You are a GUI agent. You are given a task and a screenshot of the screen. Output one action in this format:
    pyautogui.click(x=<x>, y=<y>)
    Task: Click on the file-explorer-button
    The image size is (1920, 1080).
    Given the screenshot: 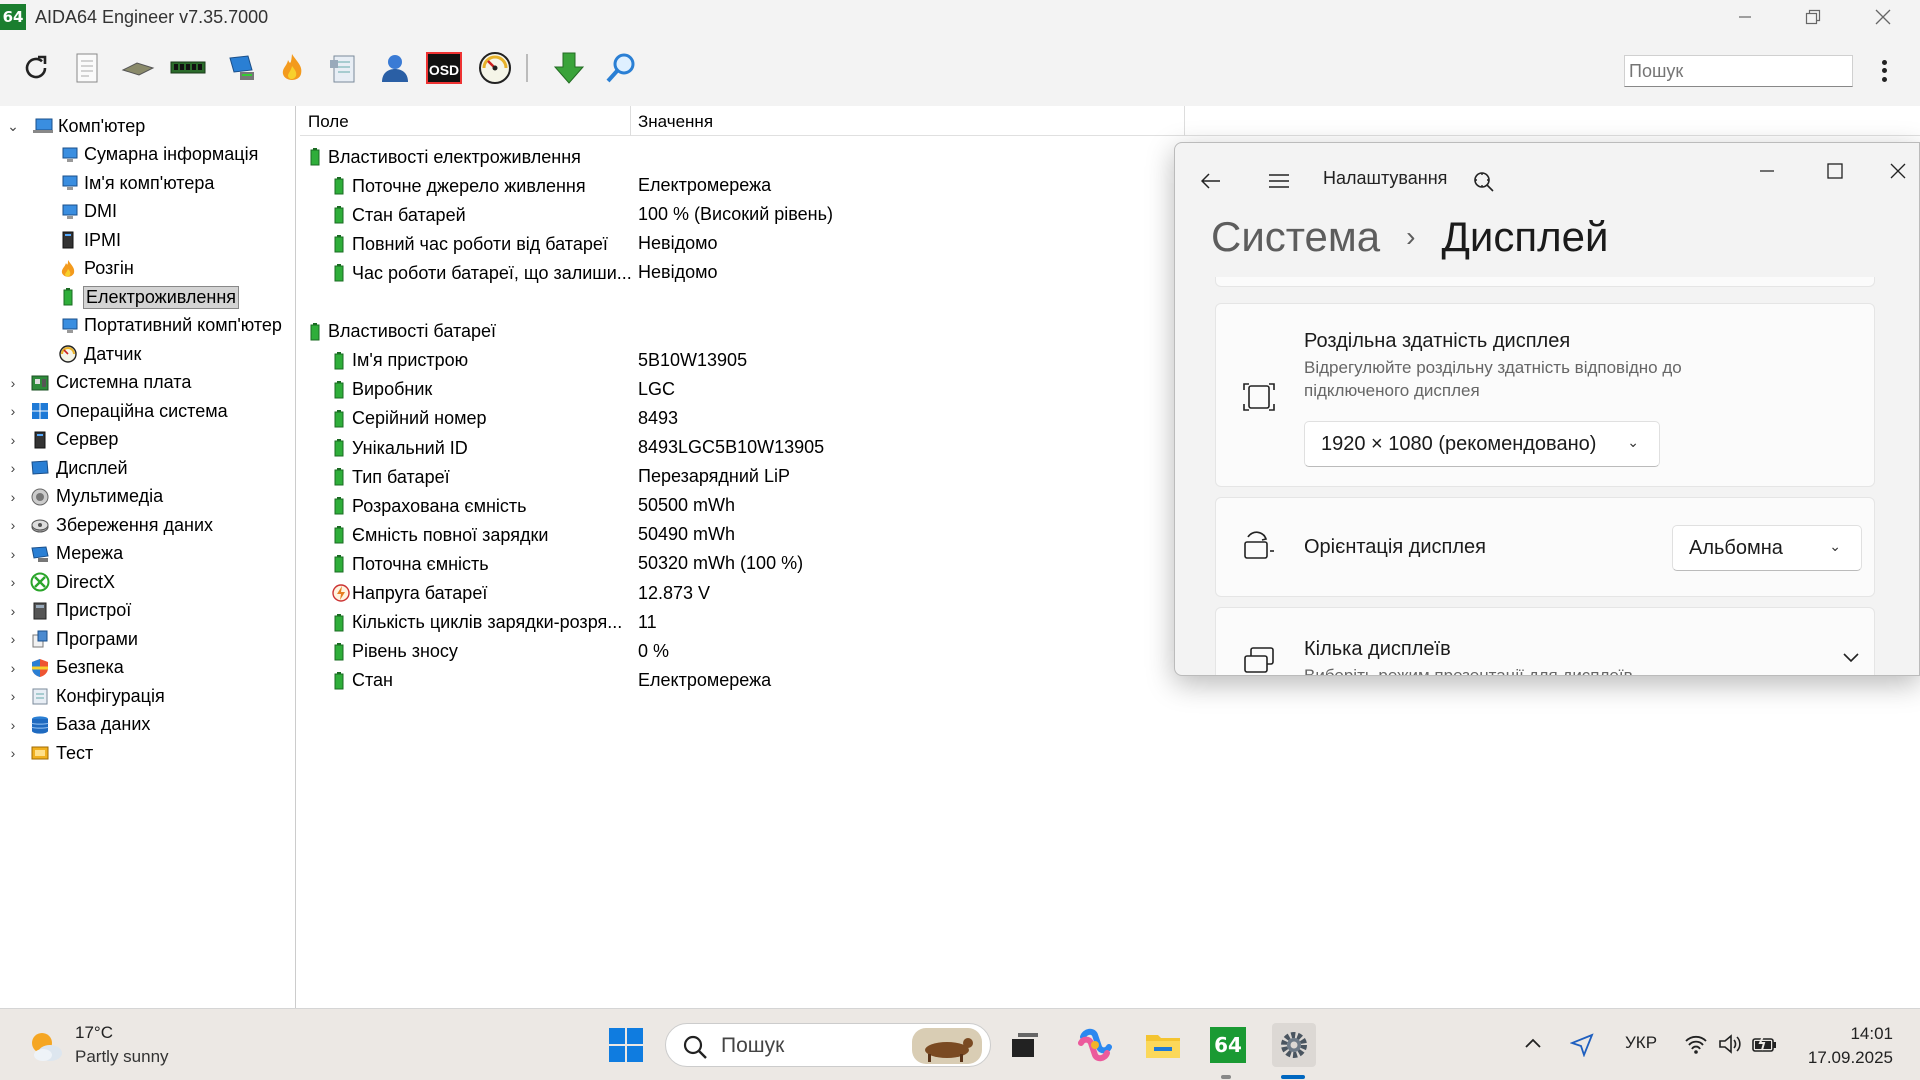 What is the action you would take?
    pyautogui.click(x=1163, y=1045)
    